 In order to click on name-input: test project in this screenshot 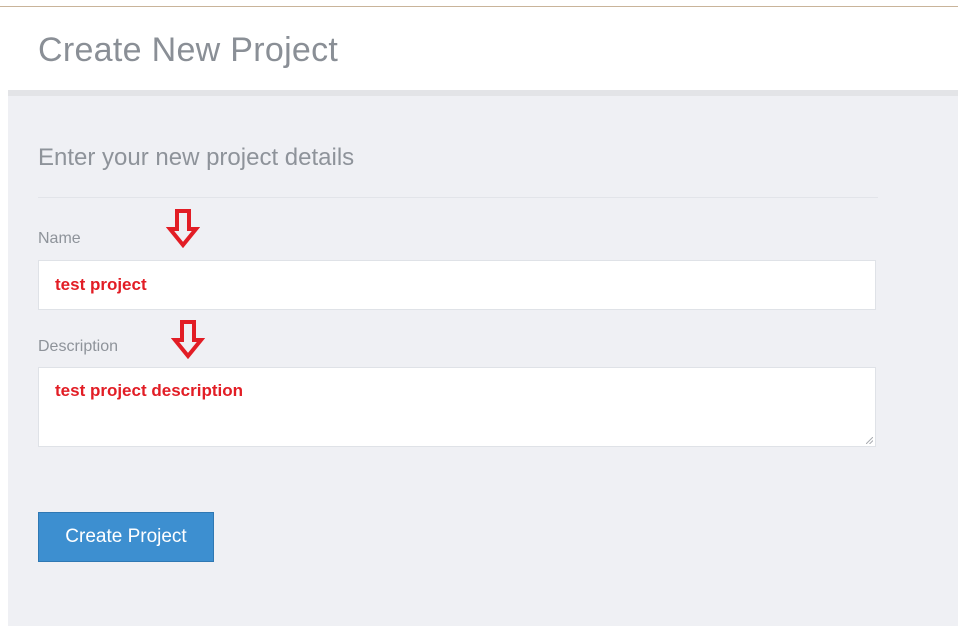, I will do `click(457, 285)`.